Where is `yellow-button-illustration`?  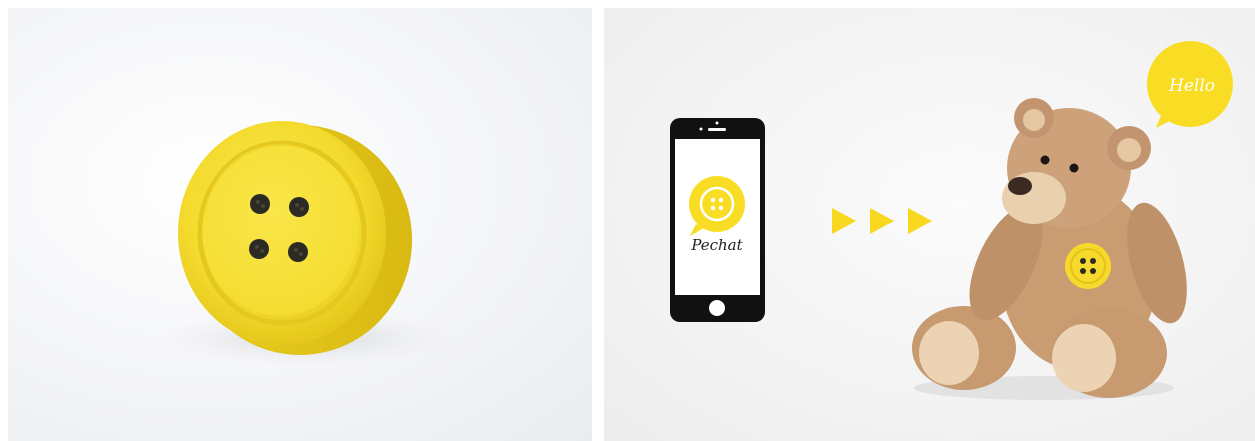
yellow-button-illustration is located at coordinates (308, 243).